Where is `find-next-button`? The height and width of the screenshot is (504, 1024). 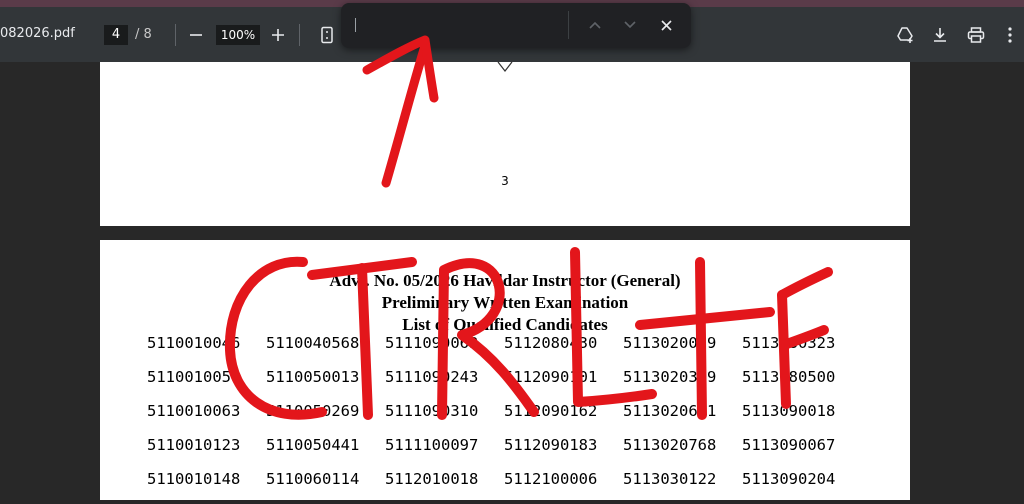 find-next-button is located at coordinates (630, 25).